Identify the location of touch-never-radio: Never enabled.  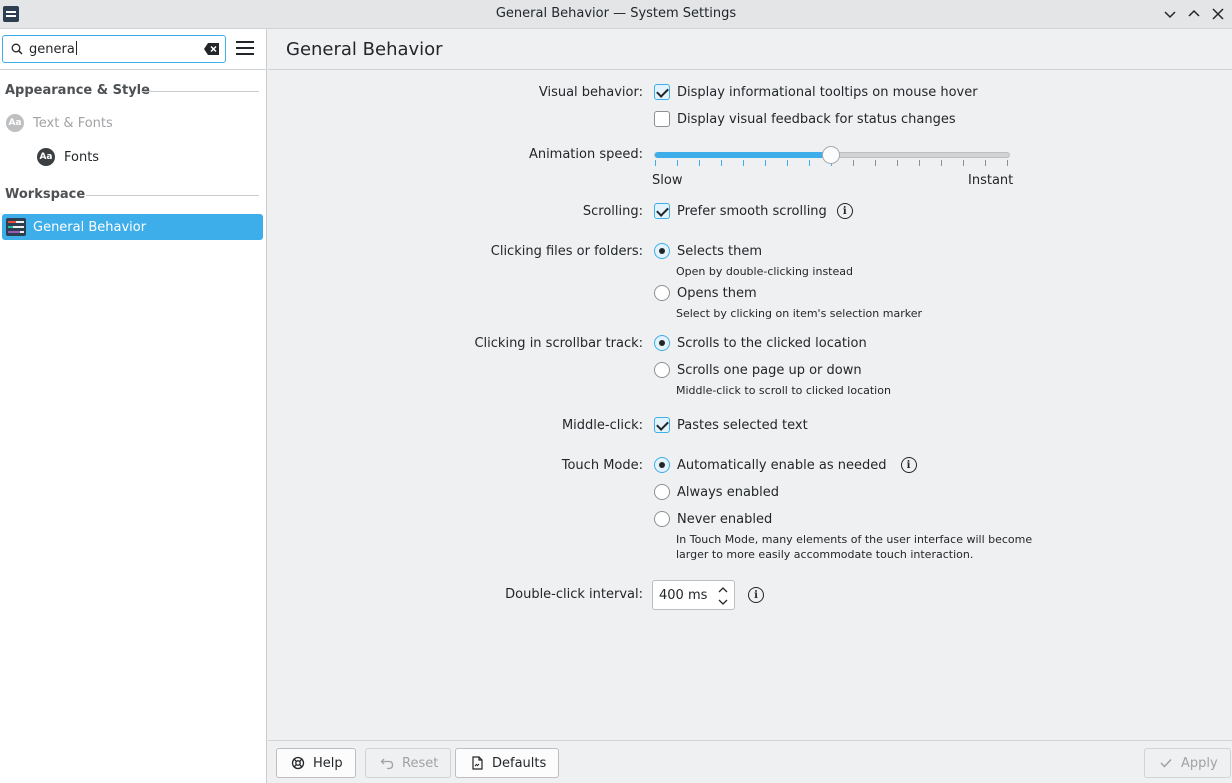
(713, 519).